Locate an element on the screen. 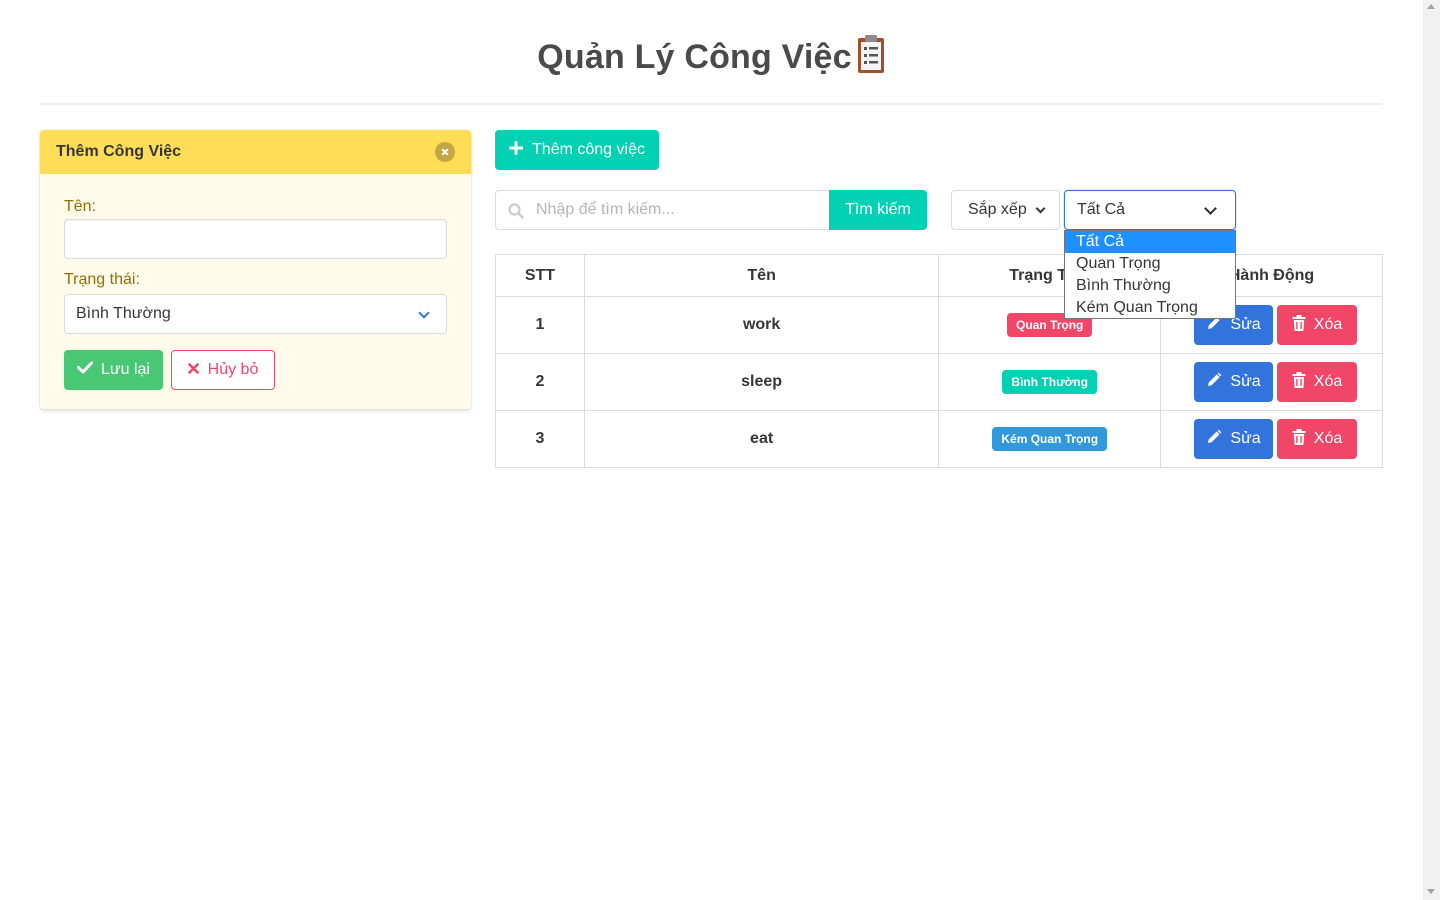 This screenshot has width=1440, height=900. status-label: Trạng thái: is located at coordinates (102, 279).